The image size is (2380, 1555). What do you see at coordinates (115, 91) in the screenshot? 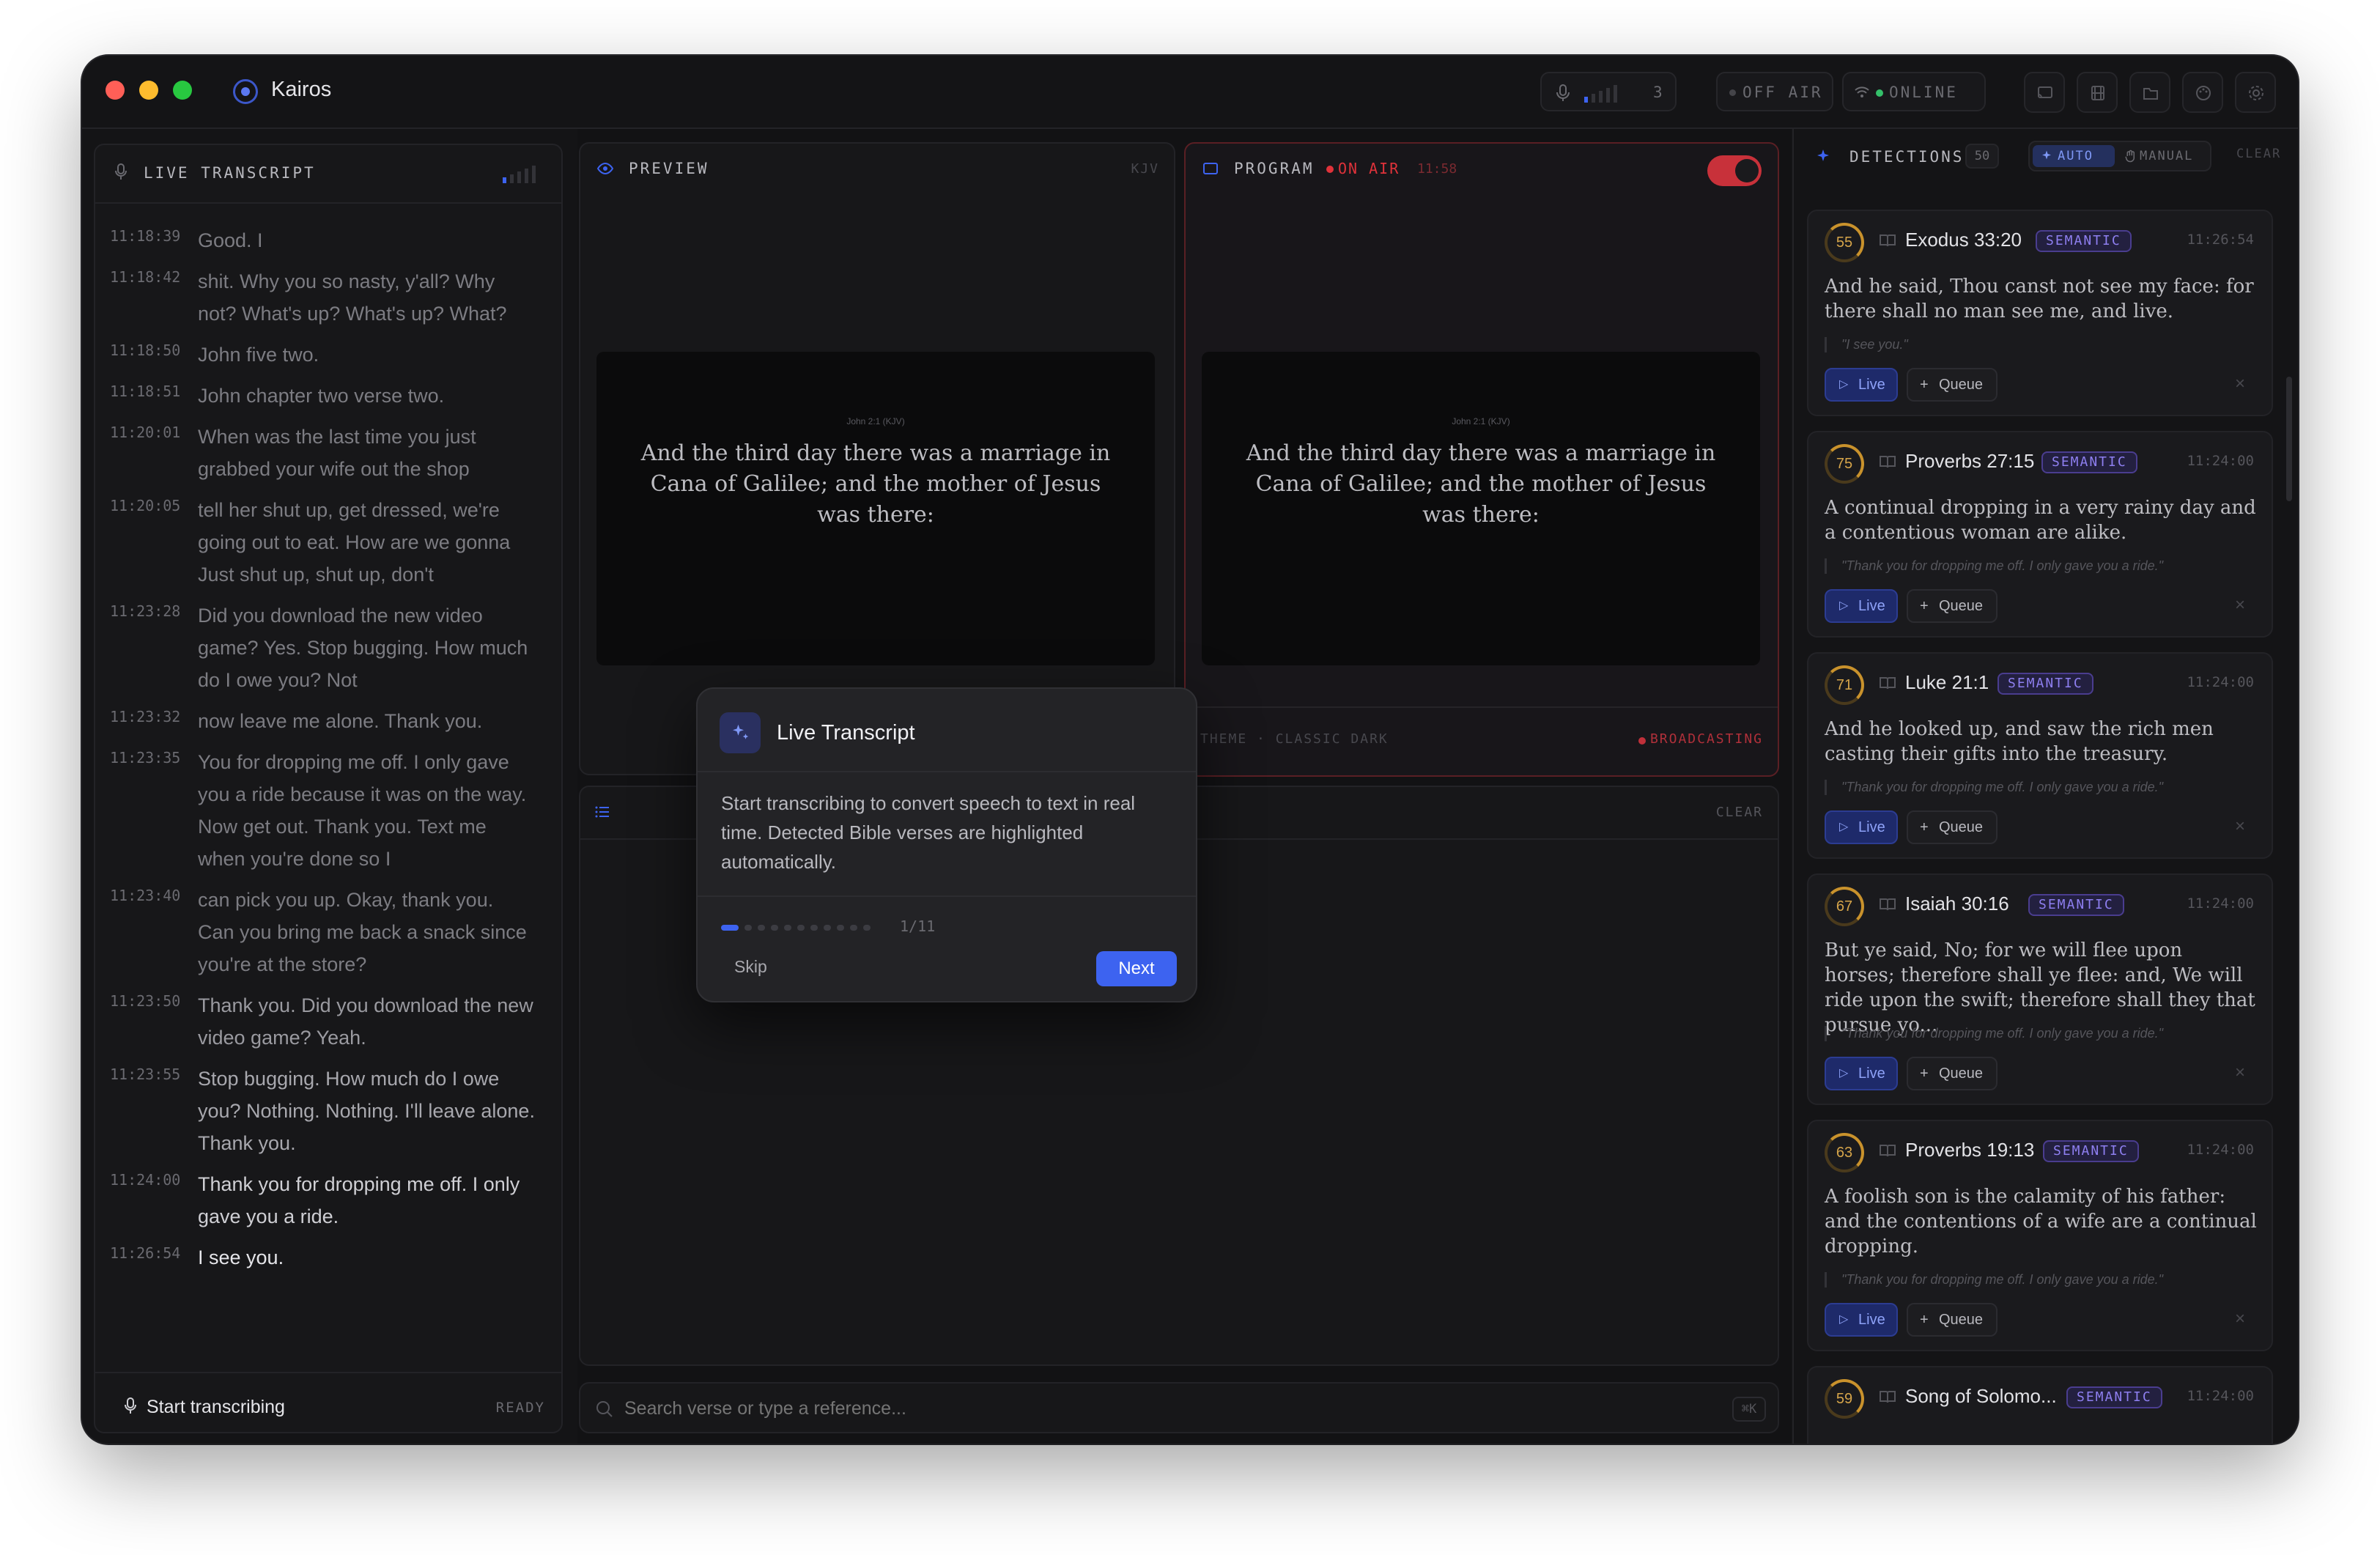
I see `close-window-button` at bounding box center [115, 91].